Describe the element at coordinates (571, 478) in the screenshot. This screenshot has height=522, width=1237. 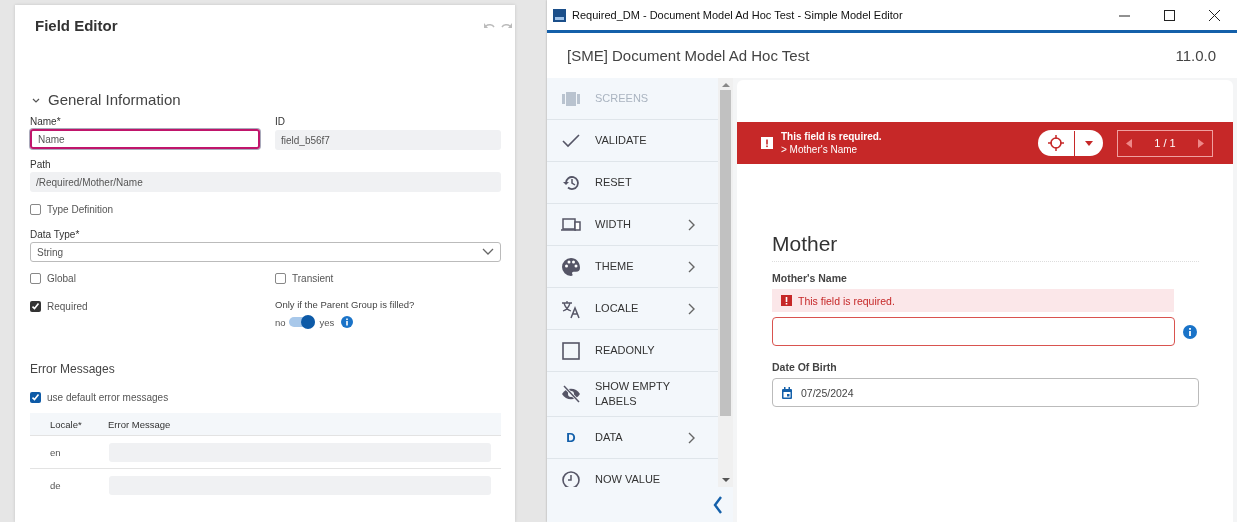
I see `clock-icon` at that location.